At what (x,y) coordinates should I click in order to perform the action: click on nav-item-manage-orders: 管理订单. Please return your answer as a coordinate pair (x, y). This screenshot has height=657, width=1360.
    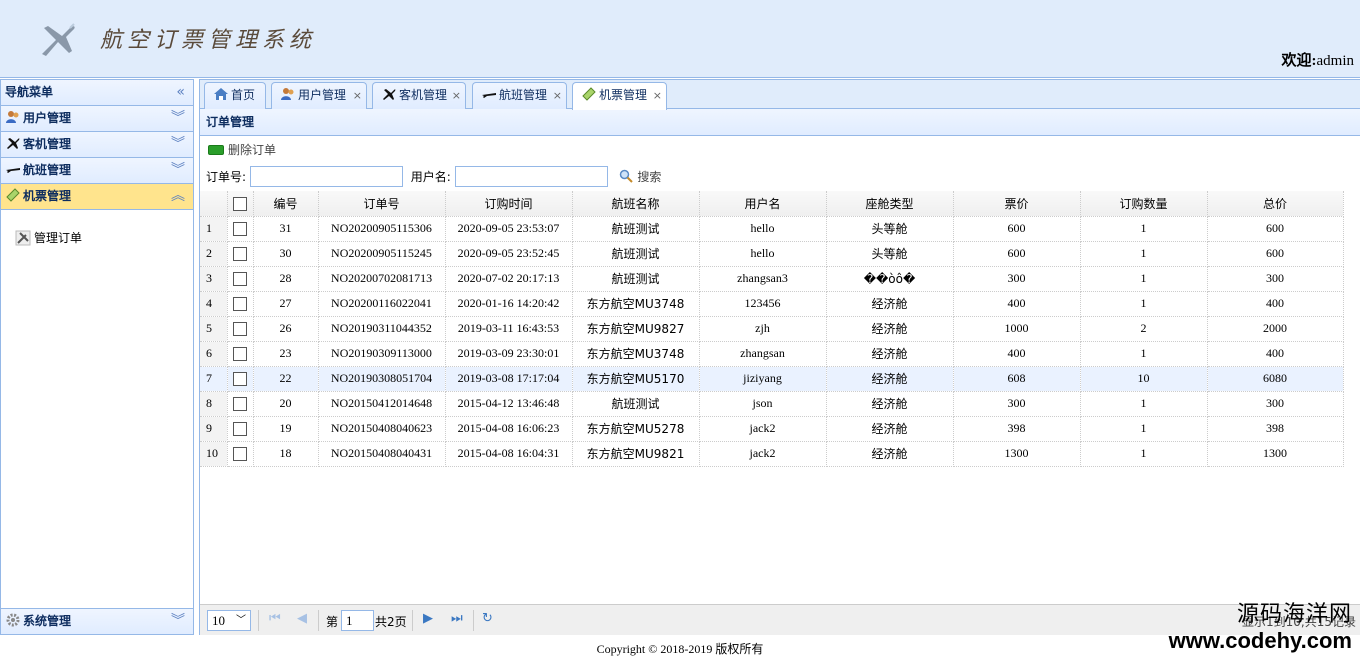
    Looking at the image, I should click on (48, 237).